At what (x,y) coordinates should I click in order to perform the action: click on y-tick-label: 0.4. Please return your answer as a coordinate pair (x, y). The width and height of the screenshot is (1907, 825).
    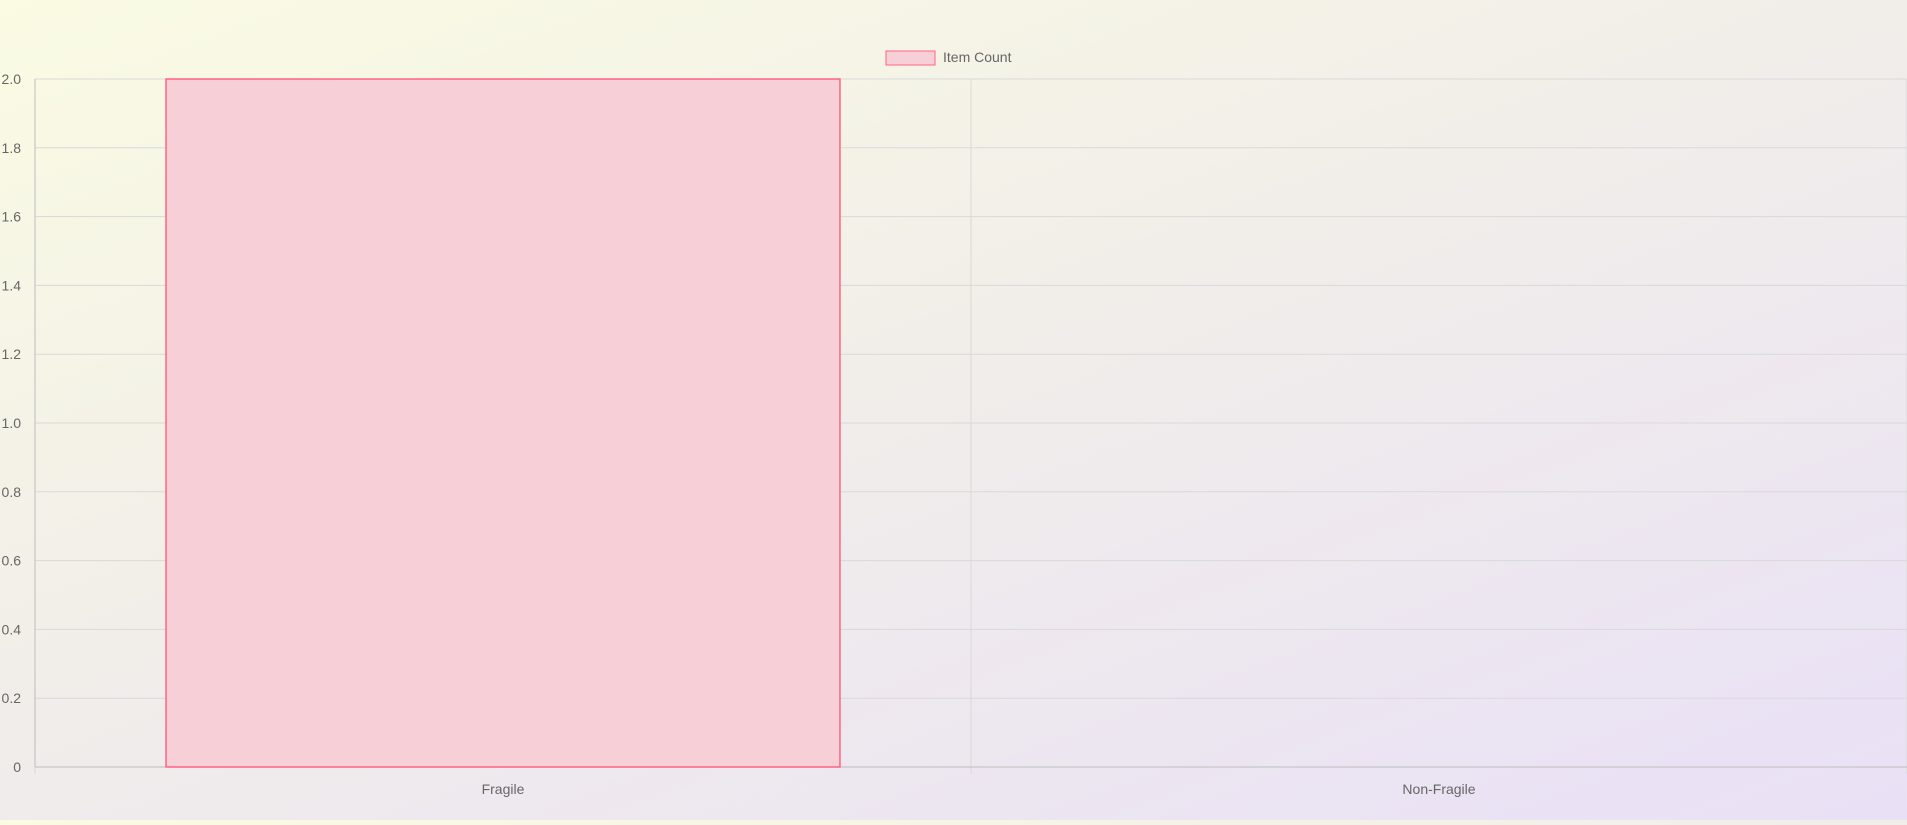
    Looking at the image, I should click on (12, 629).